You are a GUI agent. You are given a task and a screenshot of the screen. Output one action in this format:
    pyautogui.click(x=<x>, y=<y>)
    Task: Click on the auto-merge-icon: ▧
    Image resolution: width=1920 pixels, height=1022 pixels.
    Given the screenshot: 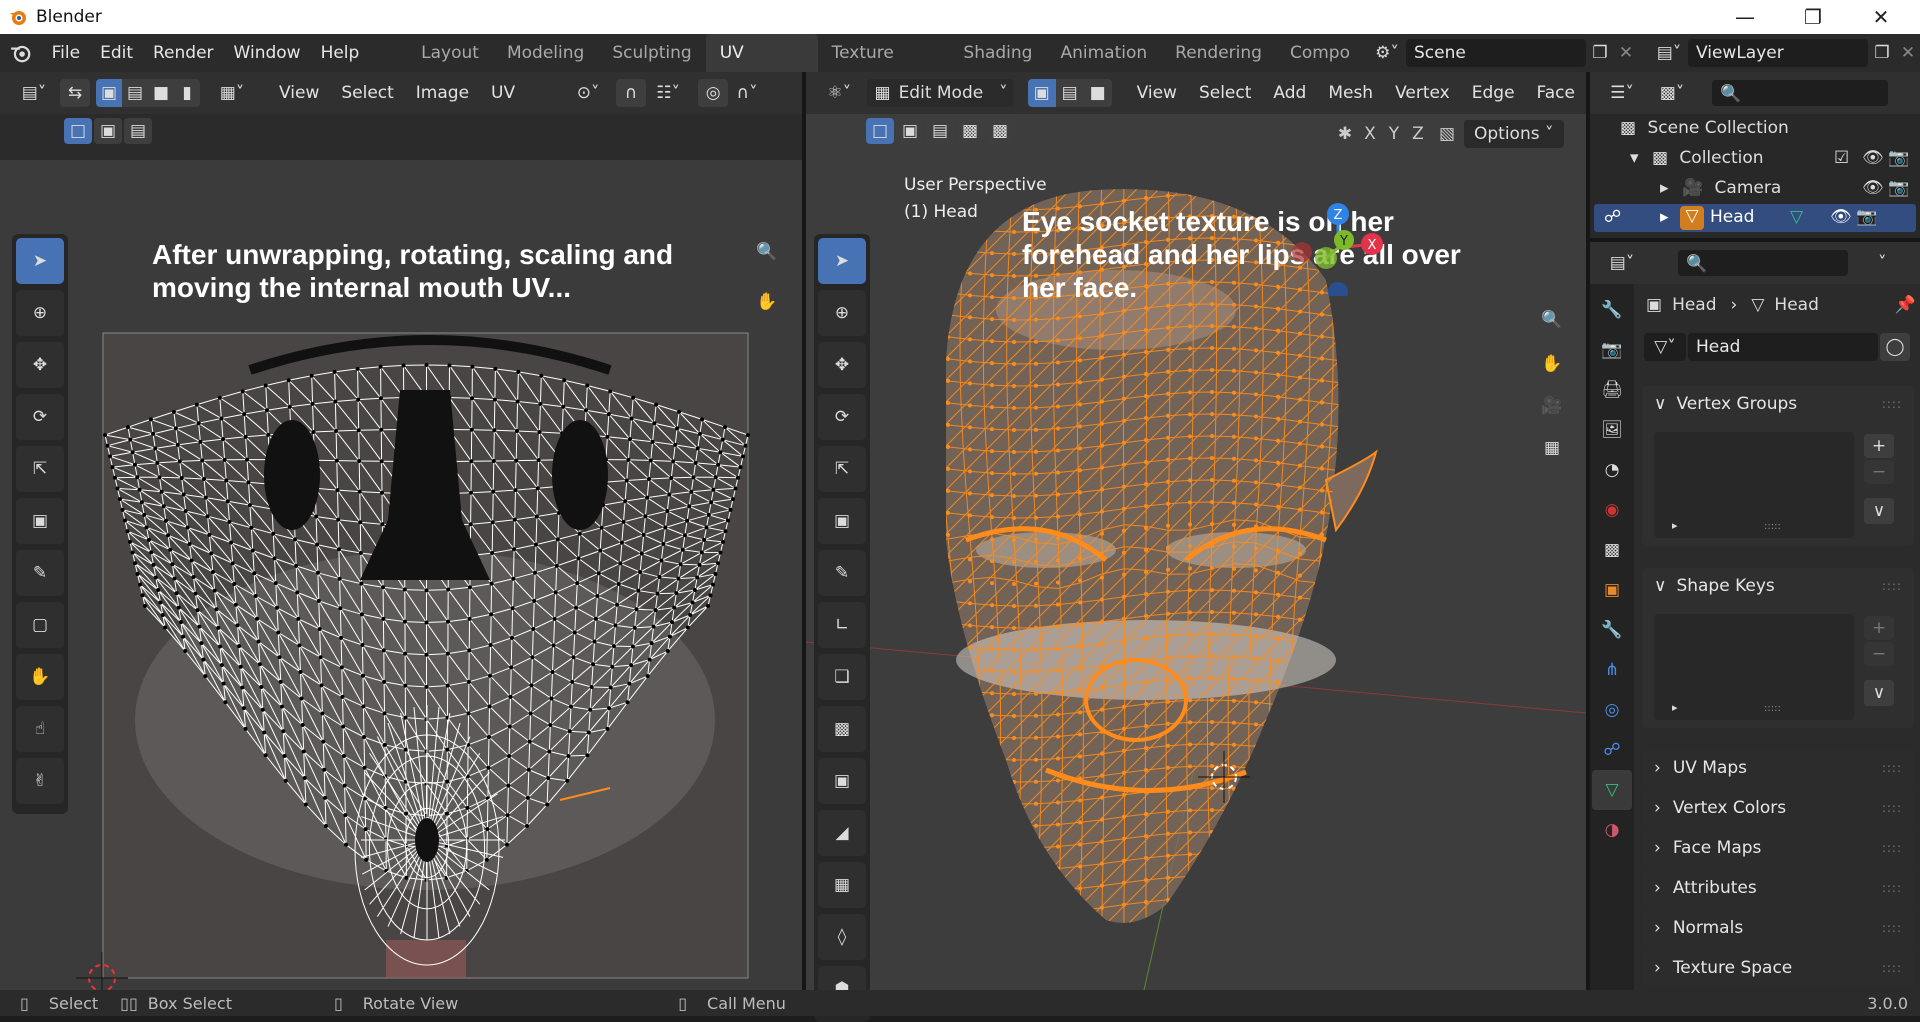 What is the action you would take?
    pyautogui.click(x=1447, y=134)
    